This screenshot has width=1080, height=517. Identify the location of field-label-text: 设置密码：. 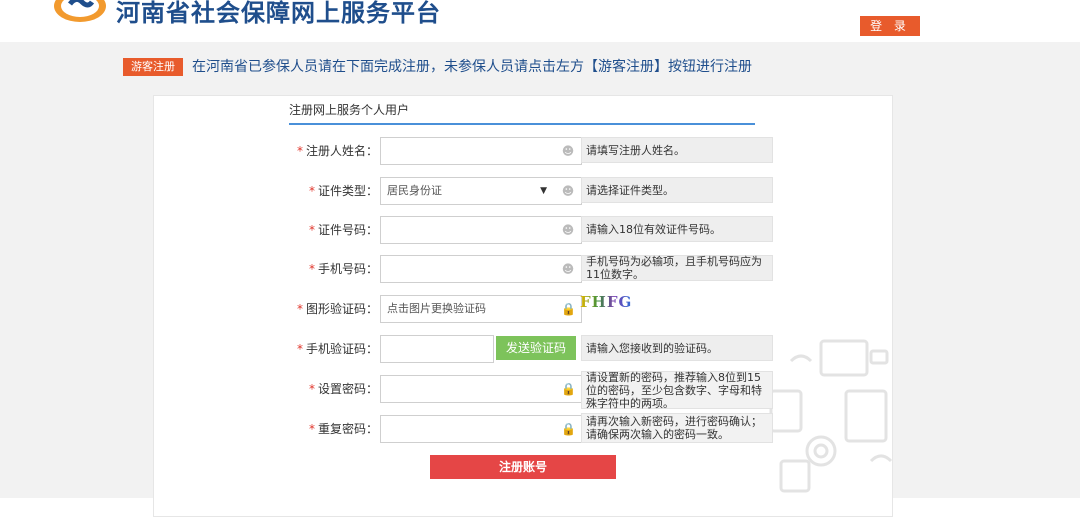
(347, 389).